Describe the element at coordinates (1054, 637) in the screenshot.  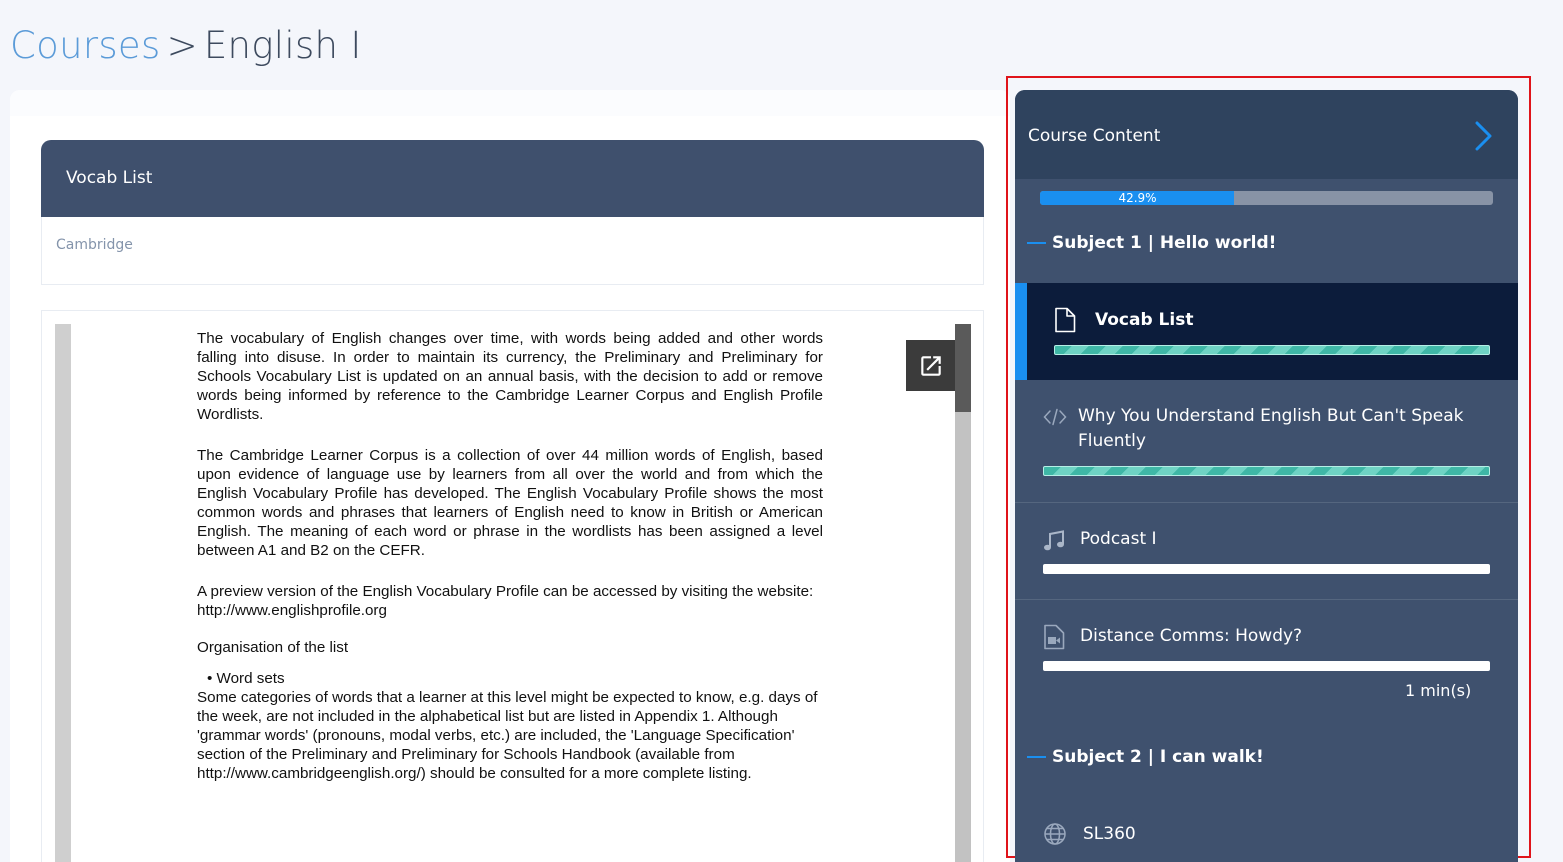
I see `video-file-icon` at that location.